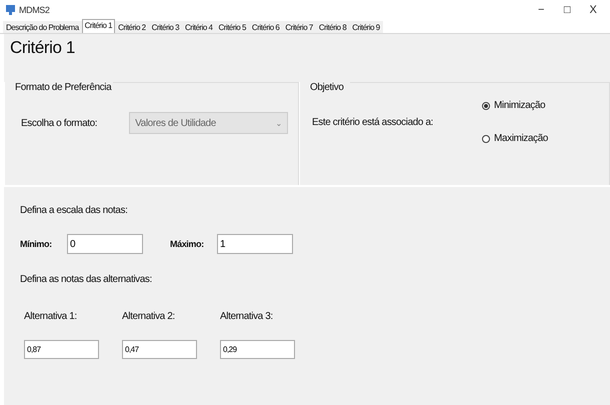 This screenshot has height=405, width=610. I want to click on tab: Critério 5, so click(232, 27).